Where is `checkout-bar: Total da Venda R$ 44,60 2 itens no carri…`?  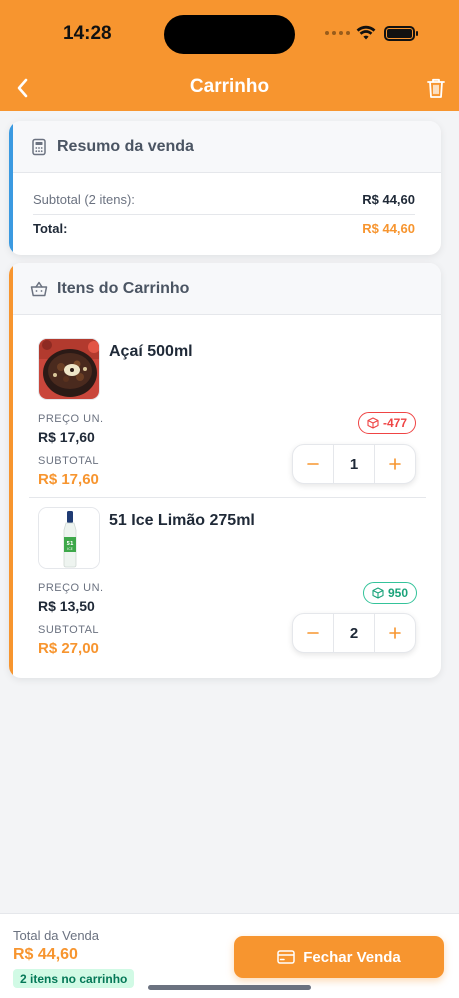 checkout-bar: Total da Venda R$ 44,60 2 itens no carri… is located at coordinates (229, 955).